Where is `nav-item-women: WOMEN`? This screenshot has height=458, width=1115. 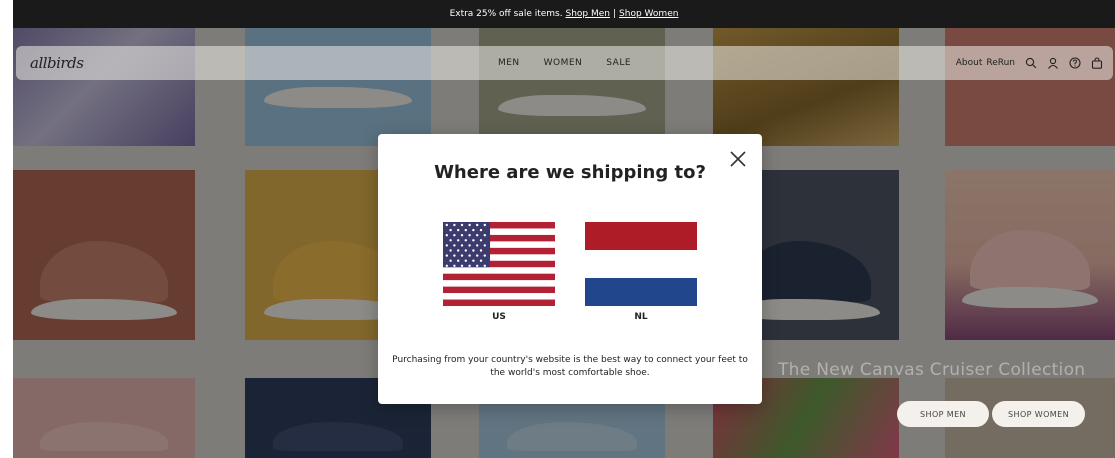
nav-item-women: WOMEN is located at coordinates (563, 63).